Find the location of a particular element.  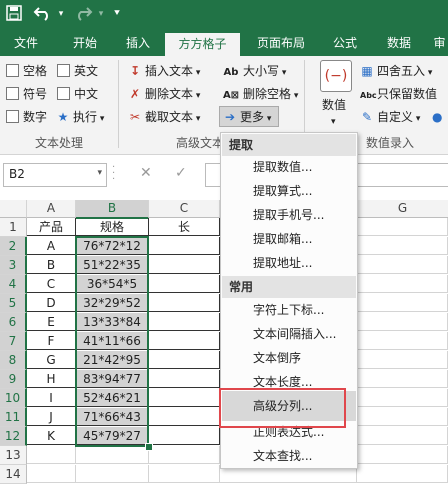

column-header-b: B is located at coordinates (112, 209).